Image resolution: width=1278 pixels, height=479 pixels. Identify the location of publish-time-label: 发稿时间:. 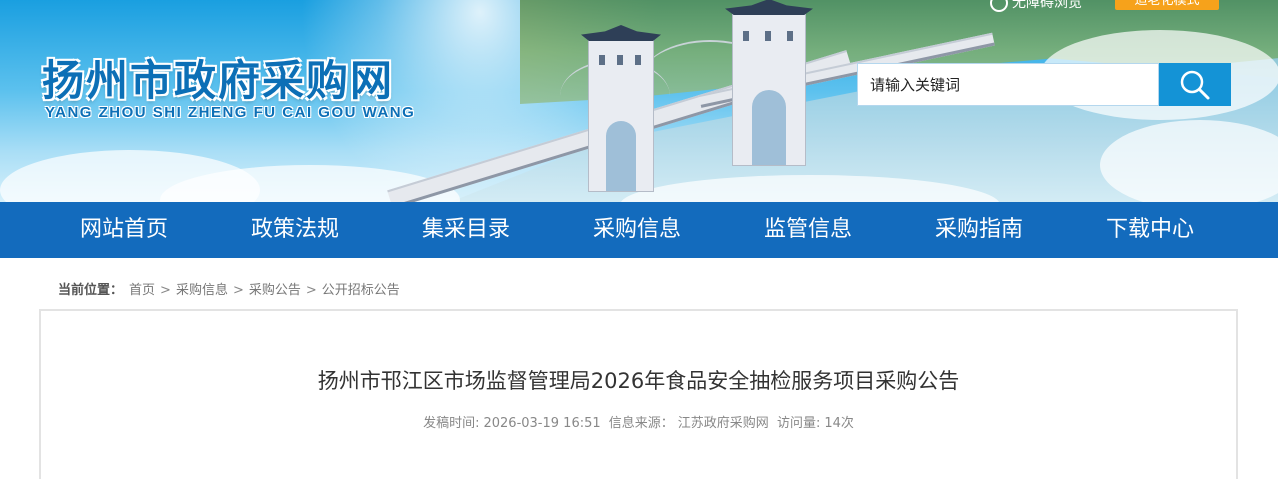
(451, 423).